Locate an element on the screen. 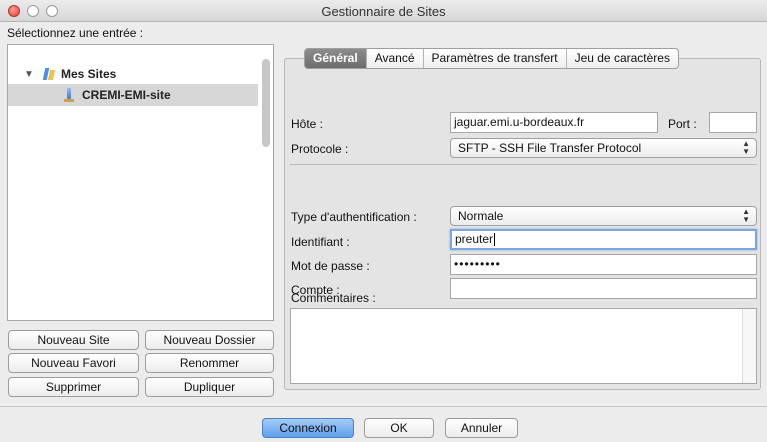  auth-type-select-value: Normale is located at coordinates (481, 216).